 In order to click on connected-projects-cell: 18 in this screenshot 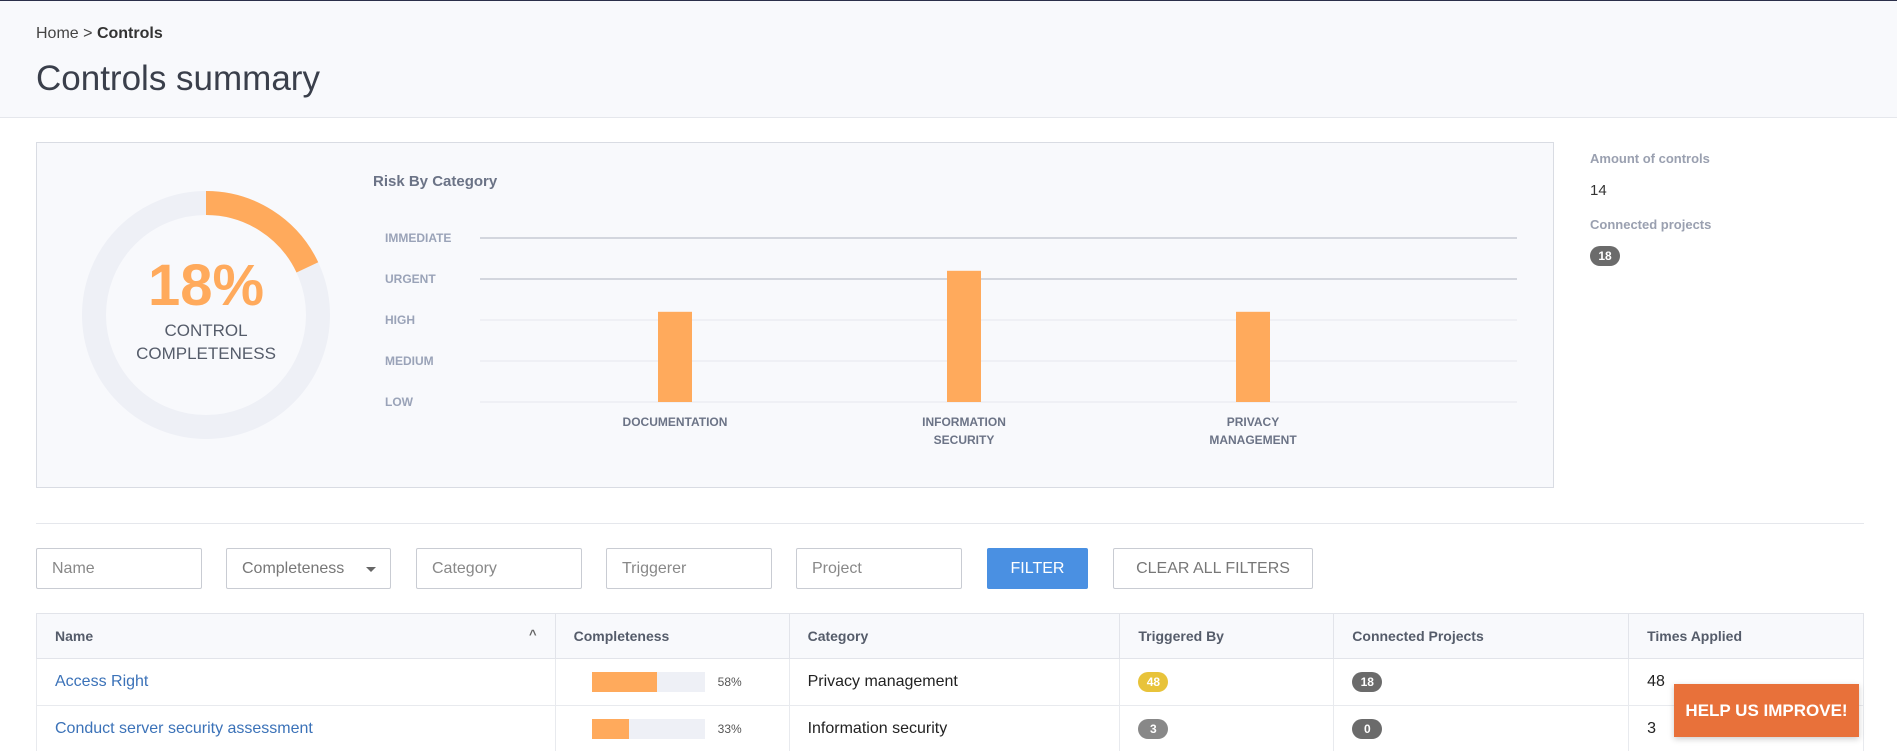, I will do `click(1481, 682)`.